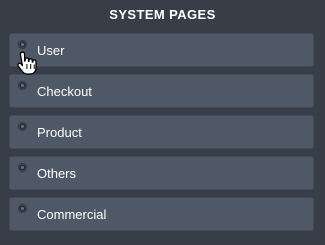 Image resolution: width=325 pixels, height=245 pixels. Describe the element at coordinates (161, 91) in the screenshot. I see `list-item-checkout: Checkout` at that location.